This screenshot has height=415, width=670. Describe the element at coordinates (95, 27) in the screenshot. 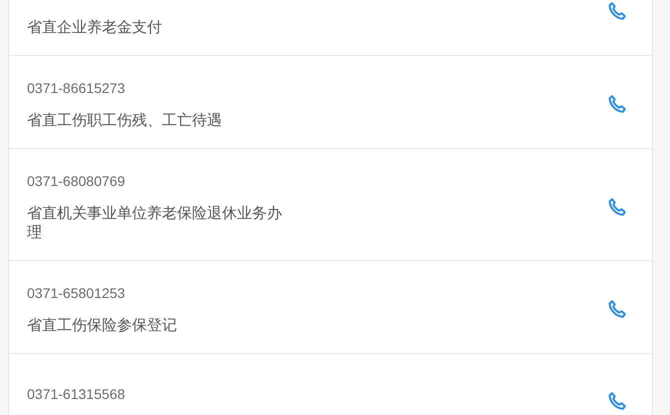

I see `service-description: 省直企业养老金支付` at that location.